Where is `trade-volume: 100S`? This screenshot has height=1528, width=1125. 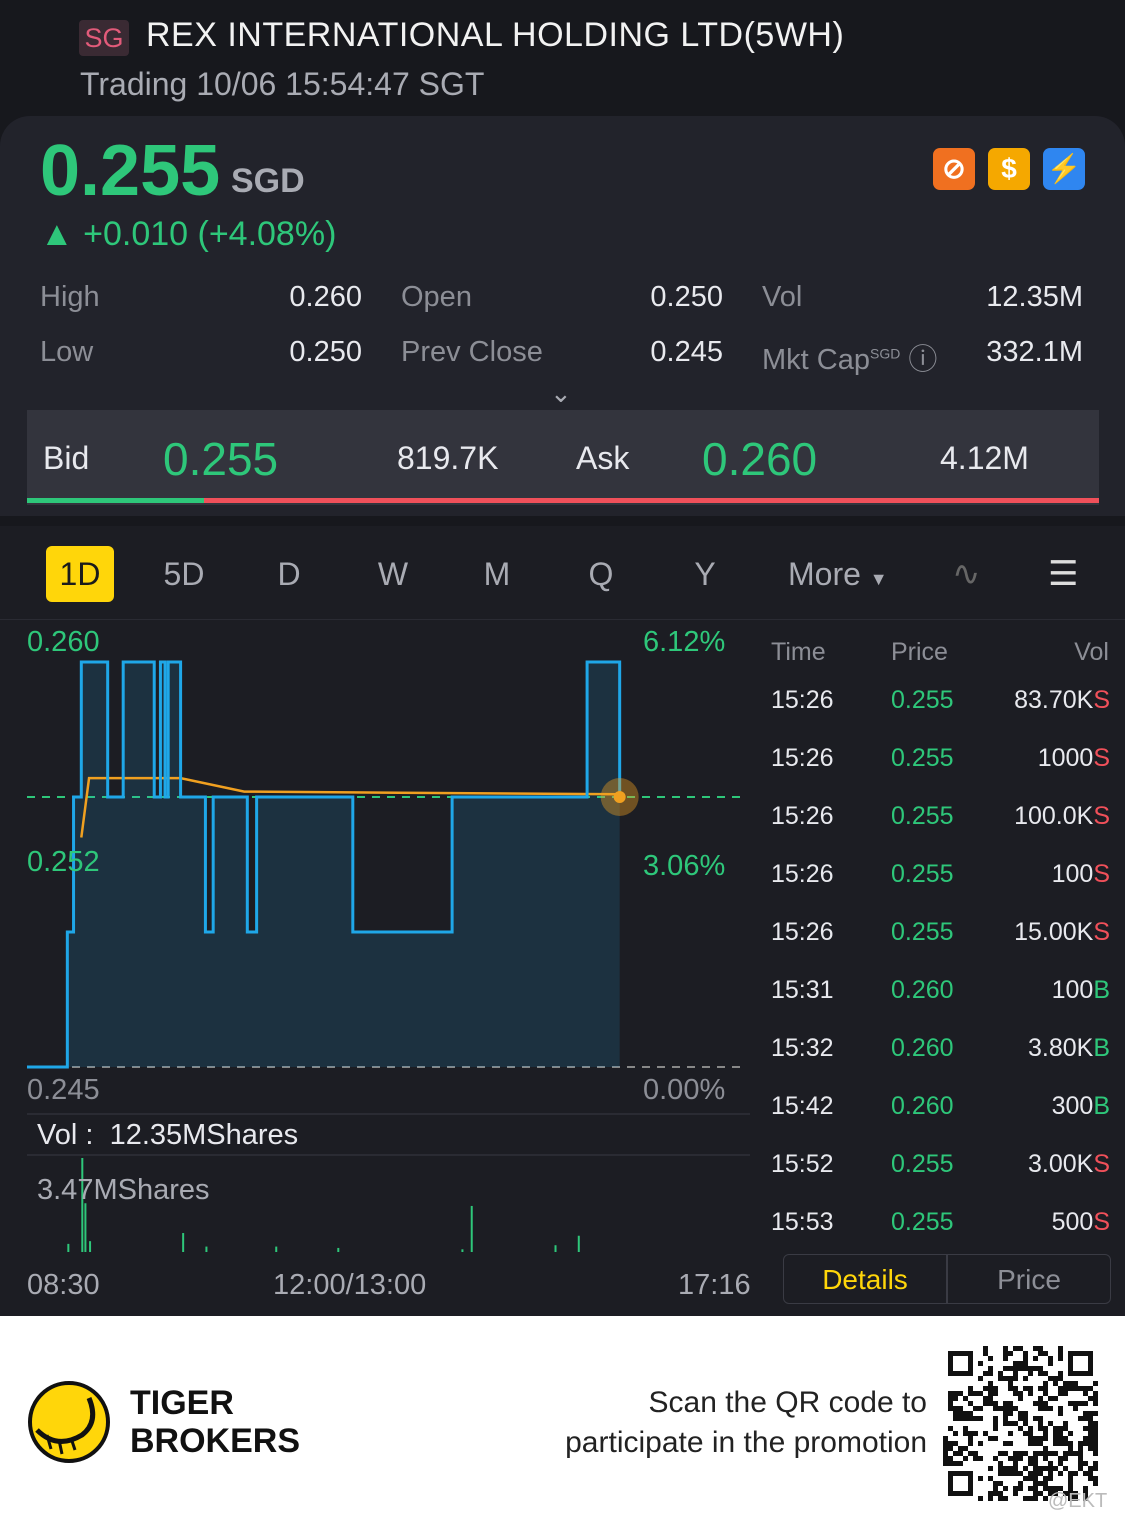 trade-volume: 100S is located at coordinates (1080, 874).